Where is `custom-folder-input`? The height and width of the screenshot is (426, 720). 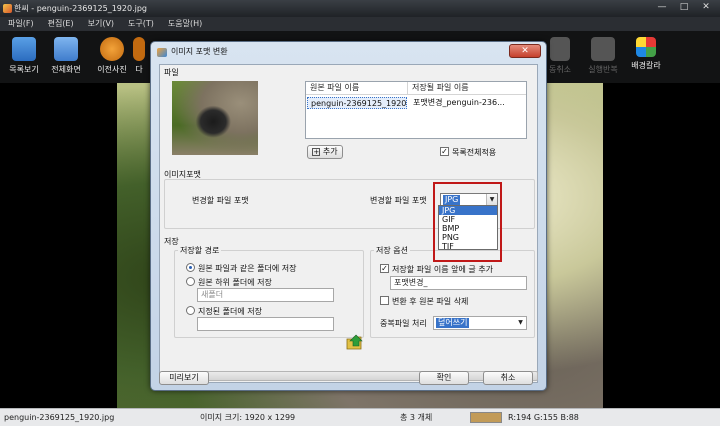
custom-folder-input is located at coordinates (265, 324).